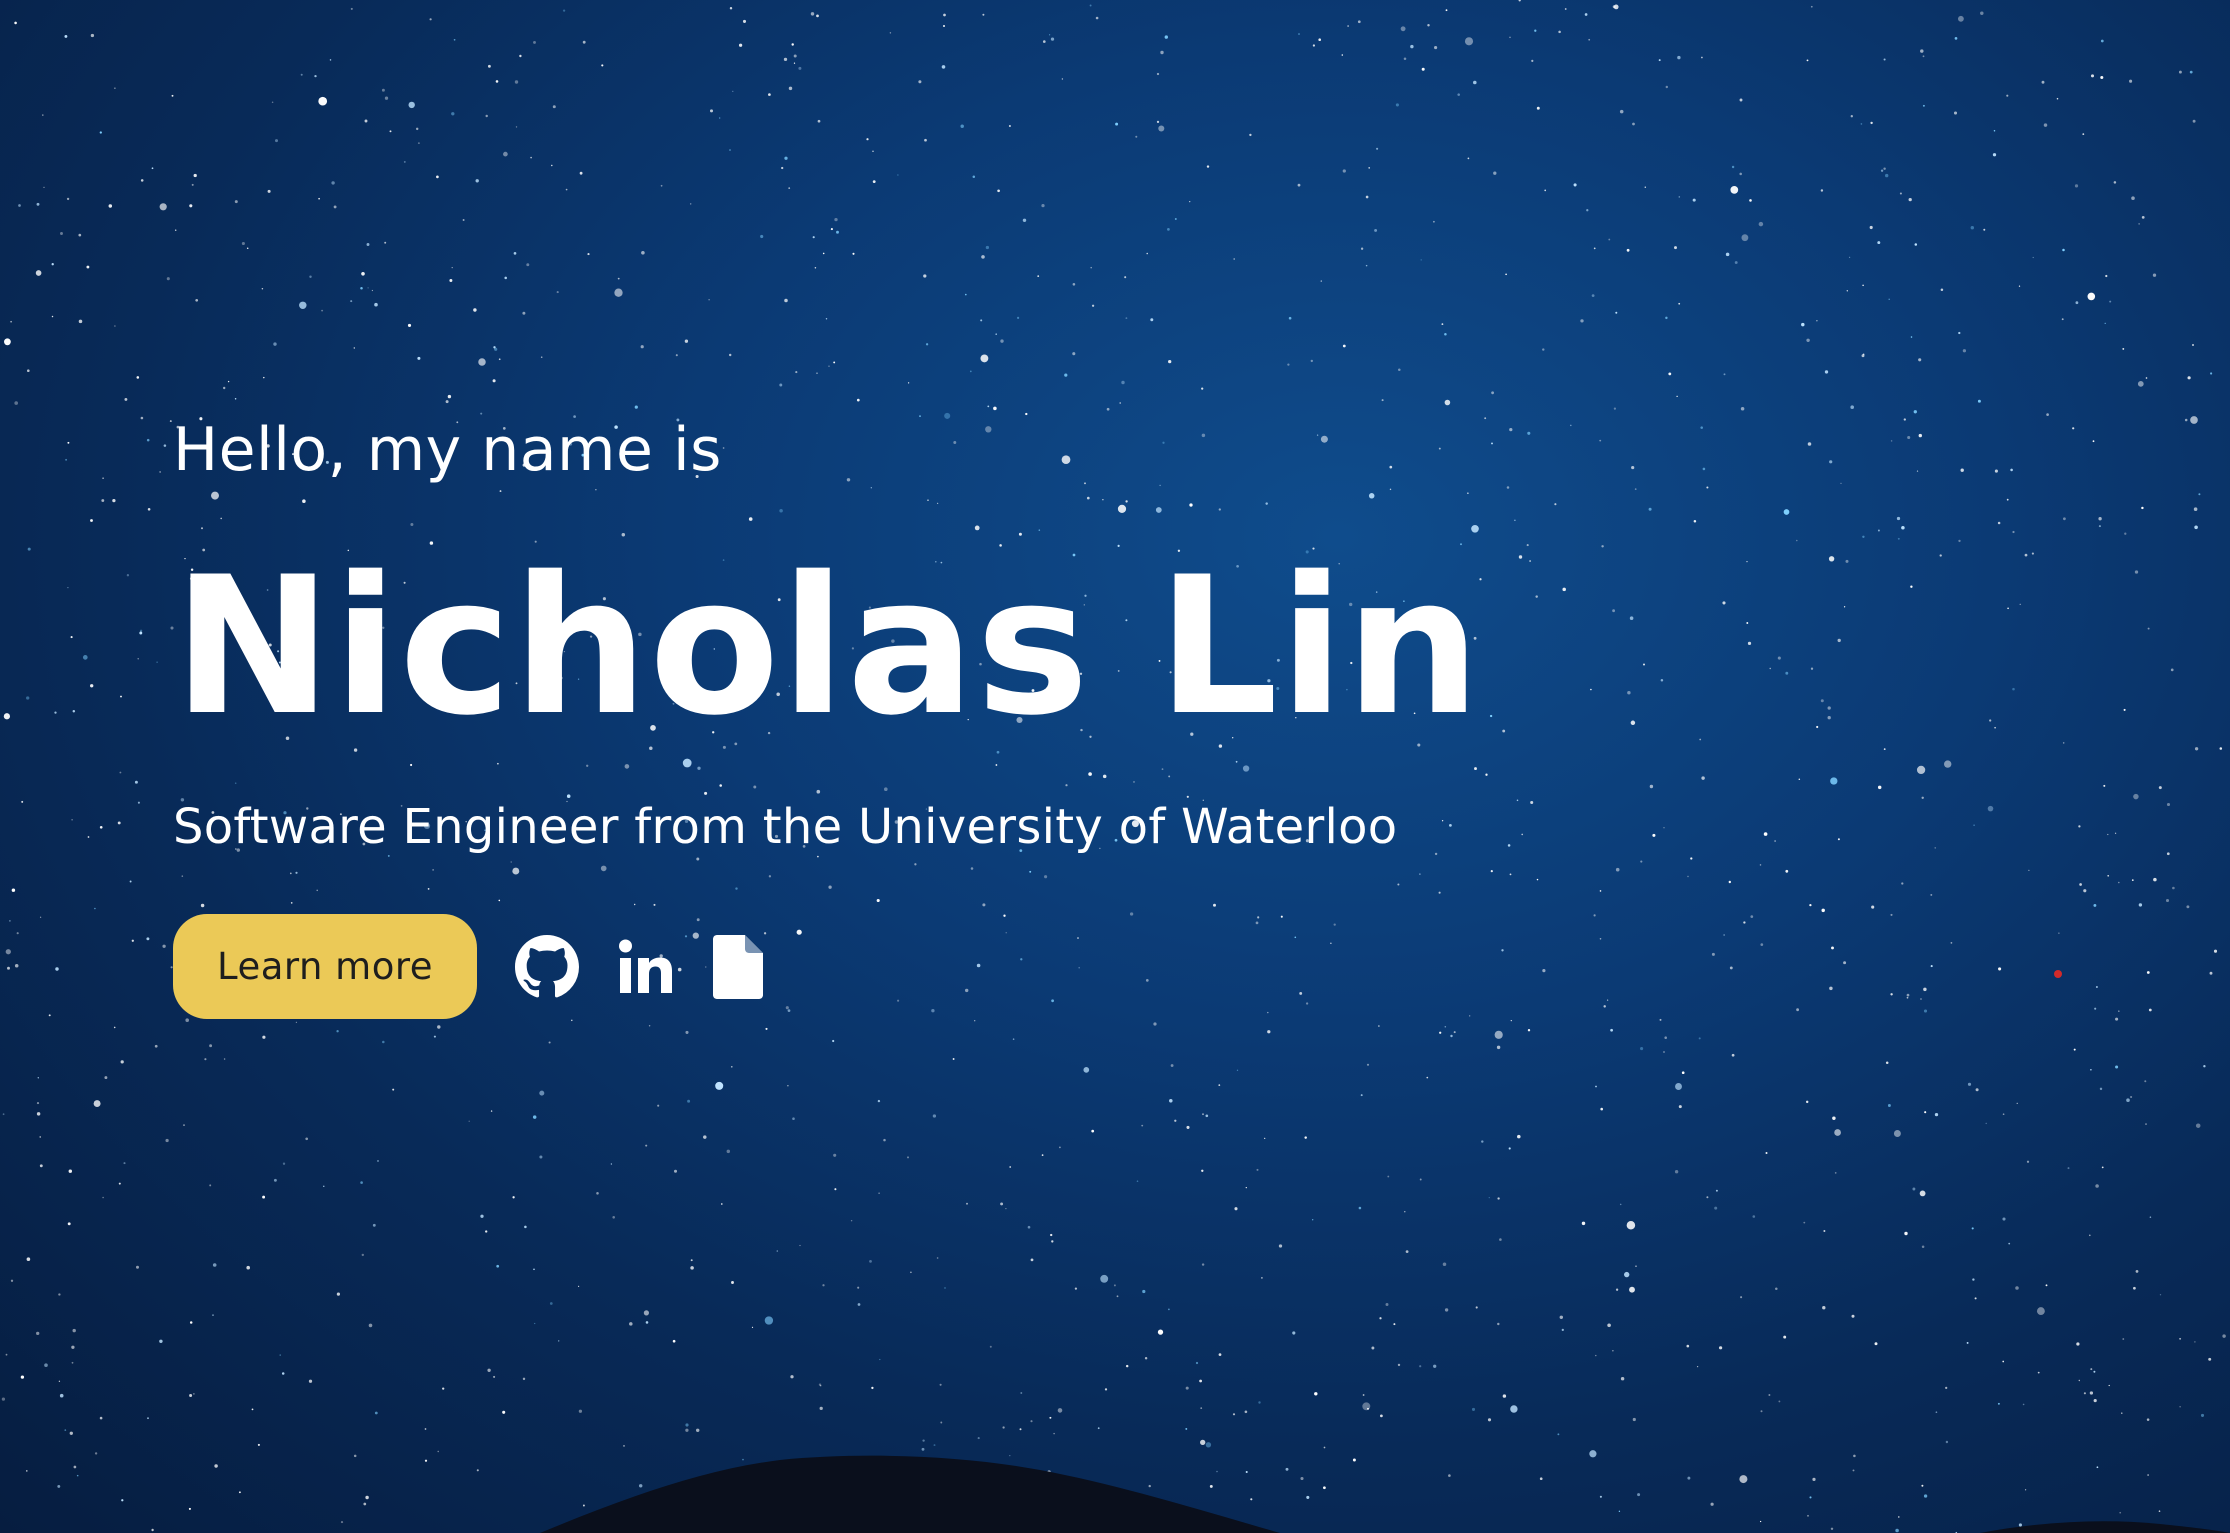  Describe the element at coordinates (547, 966) in the screenshot. I see `github-link` at that location.